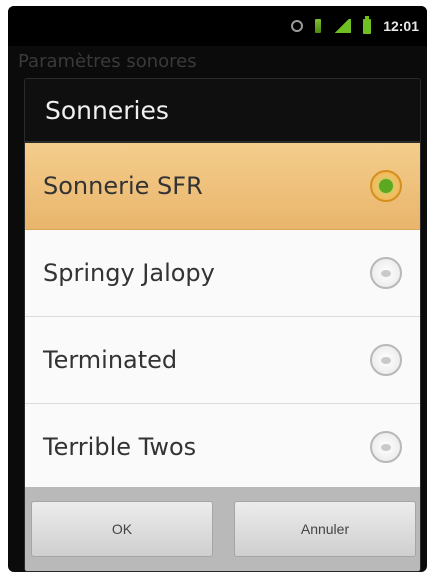 This screenshot has height=576, width=435. I want to click on battery-icon, so click(367, 24).